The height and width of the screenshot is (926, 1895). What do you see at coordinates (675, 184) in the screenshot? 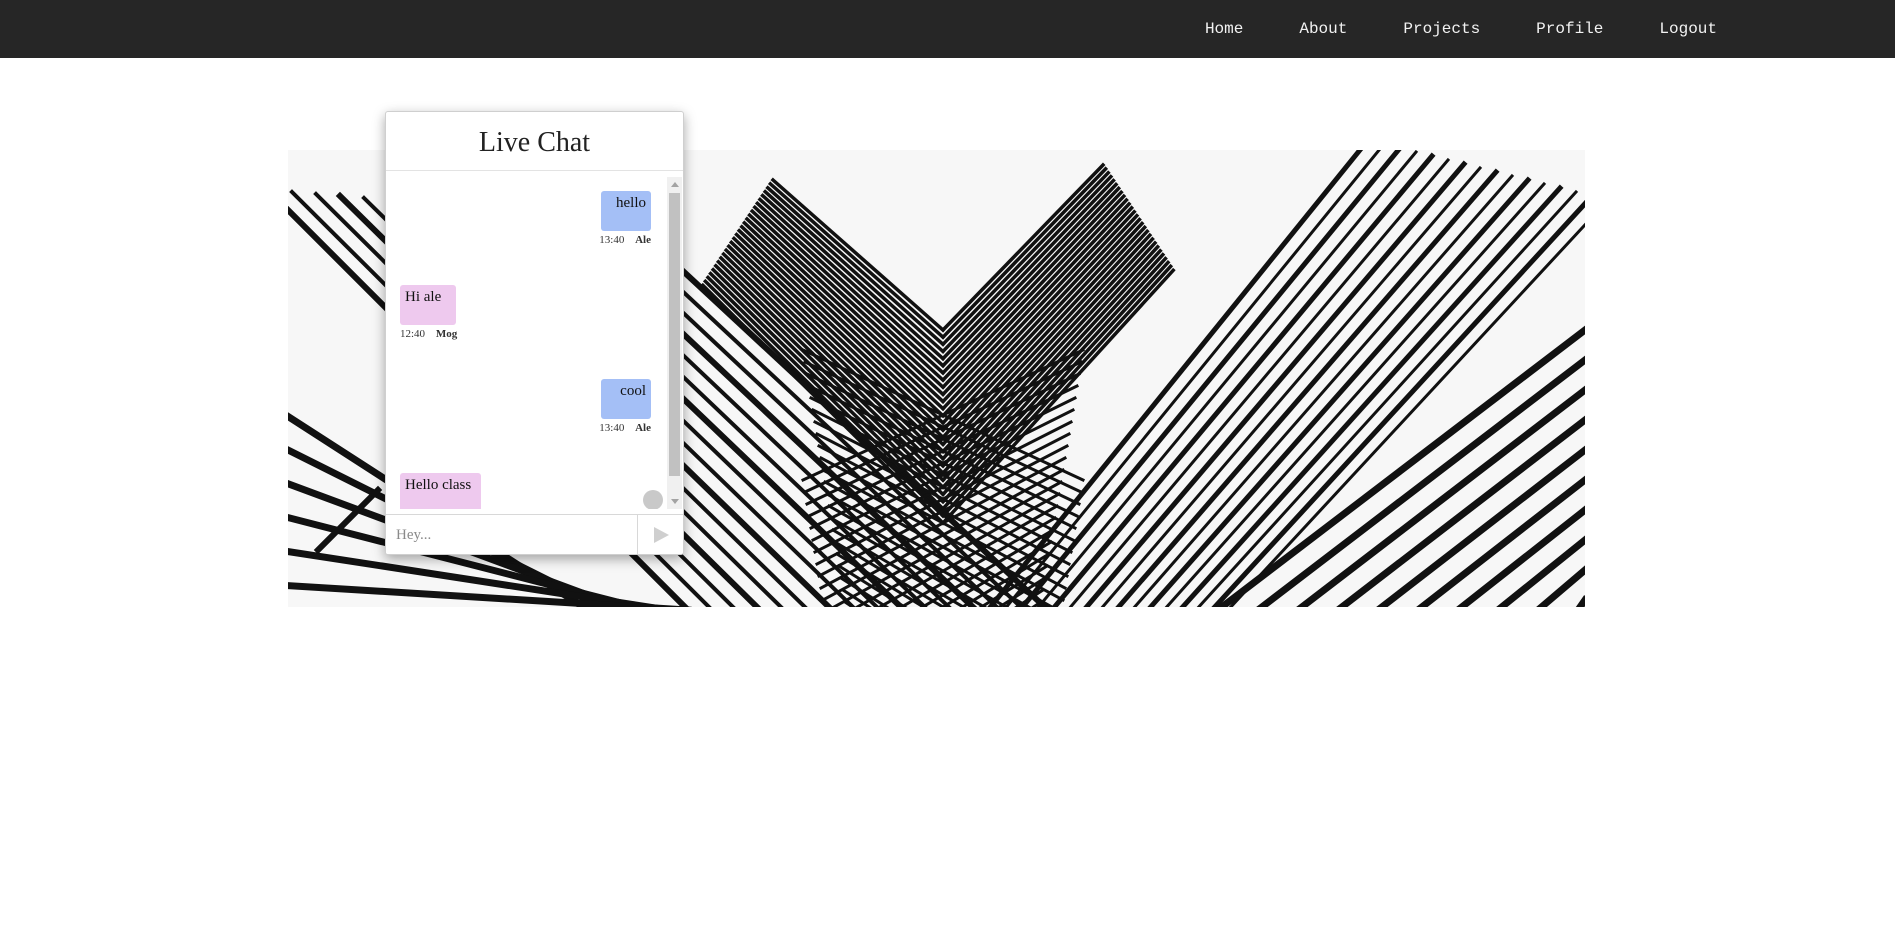
I see `scroll-up-icon` at bounding box center [675, 184].